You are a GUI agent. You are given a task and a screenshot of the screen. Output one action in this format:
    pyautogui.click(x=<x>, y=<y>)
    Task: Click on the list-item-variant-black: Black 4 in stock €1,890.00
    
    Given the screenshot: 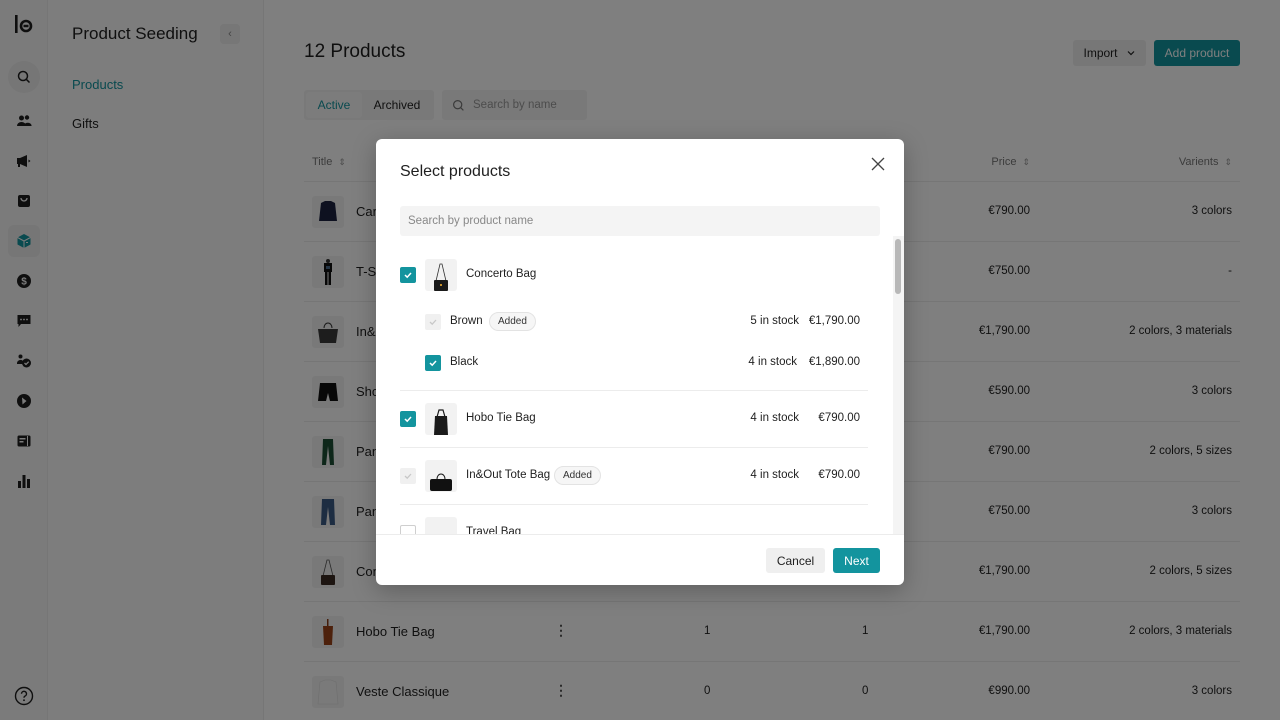 What is the action you would take?
    pyautogui.click(x=634, y=369)
    